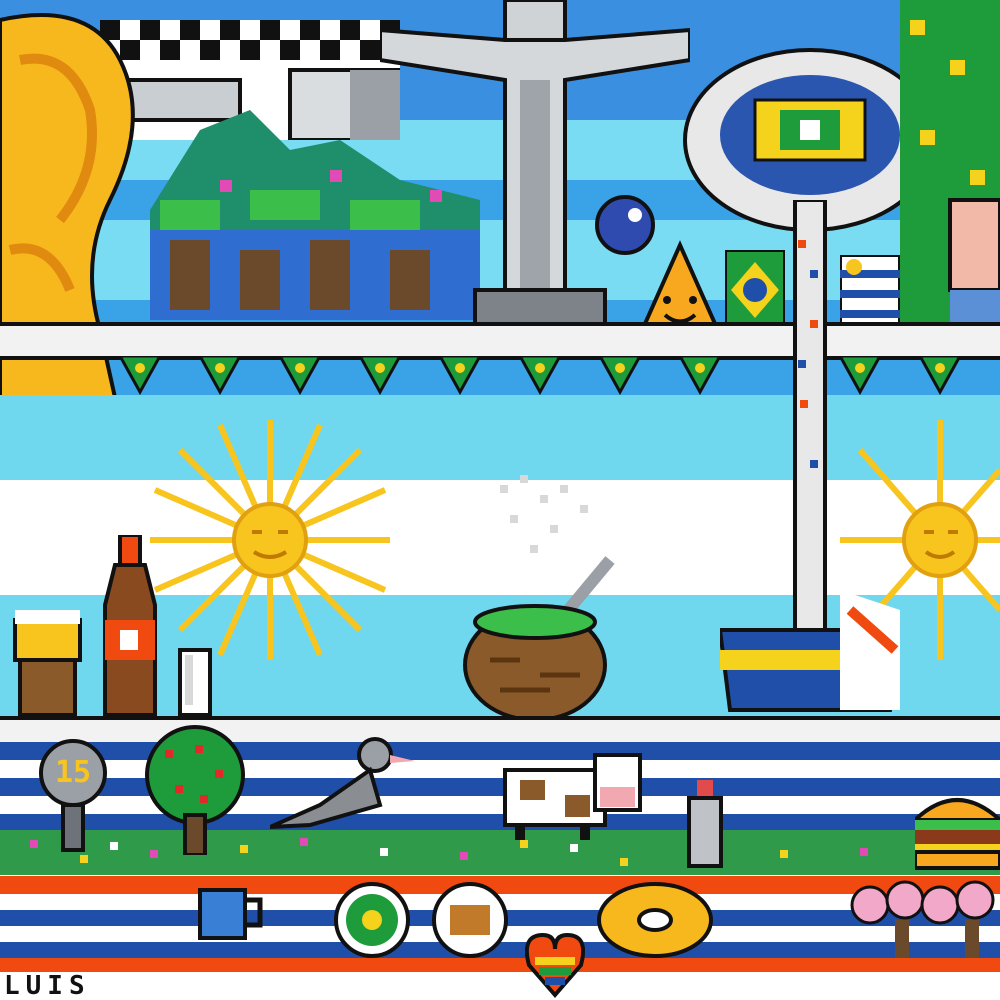  What do you see at coordinates (195, 790) in the screenshot?
I see `tree-icon` at bounding box center [195, 790].